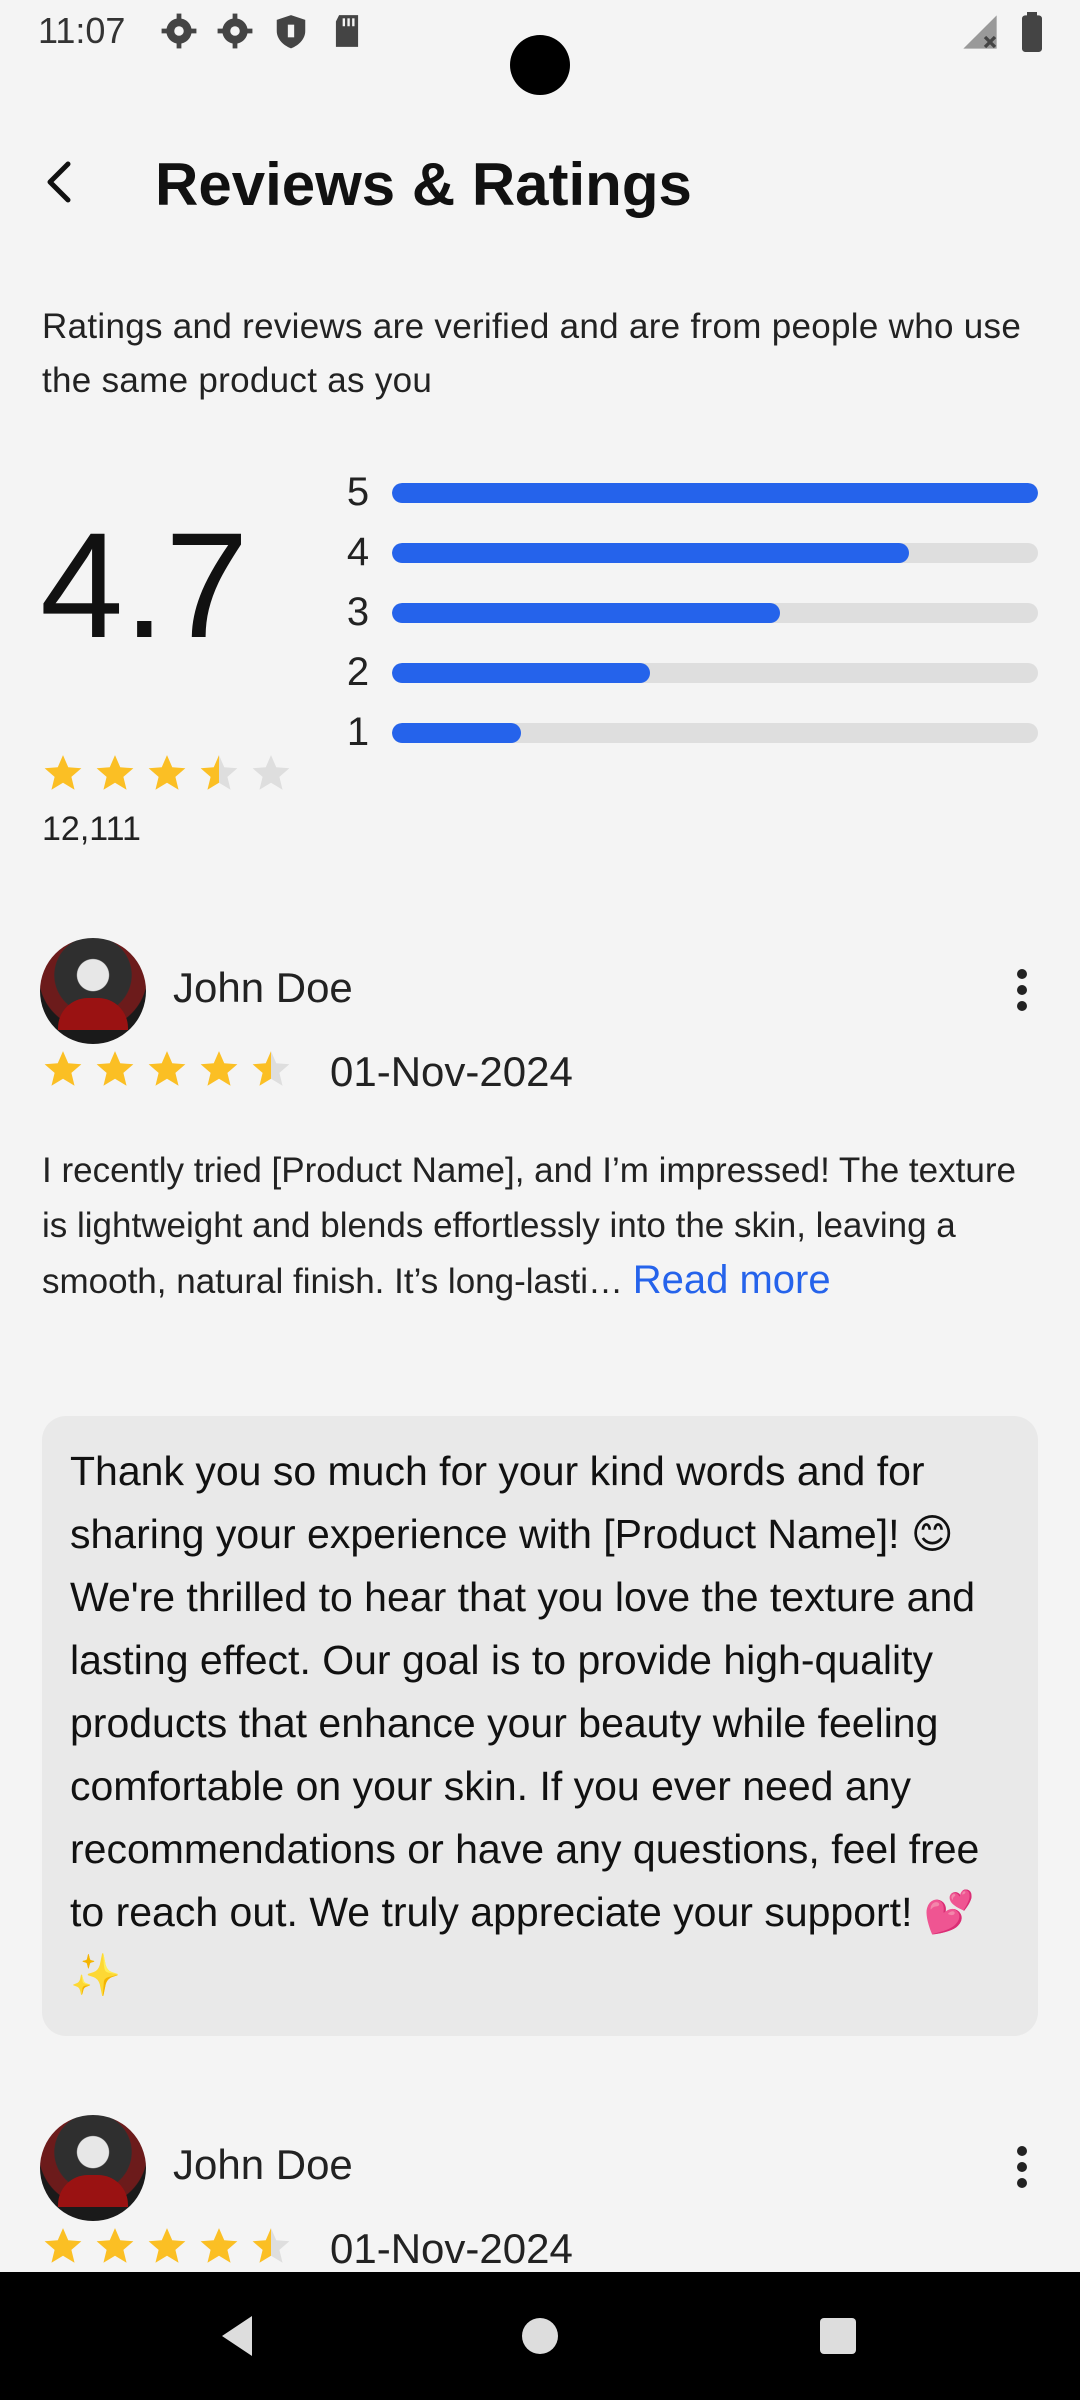 This screenshot has width=1080, height=2400. I want to click on read-more-link: Read more, so click(732, 1280).